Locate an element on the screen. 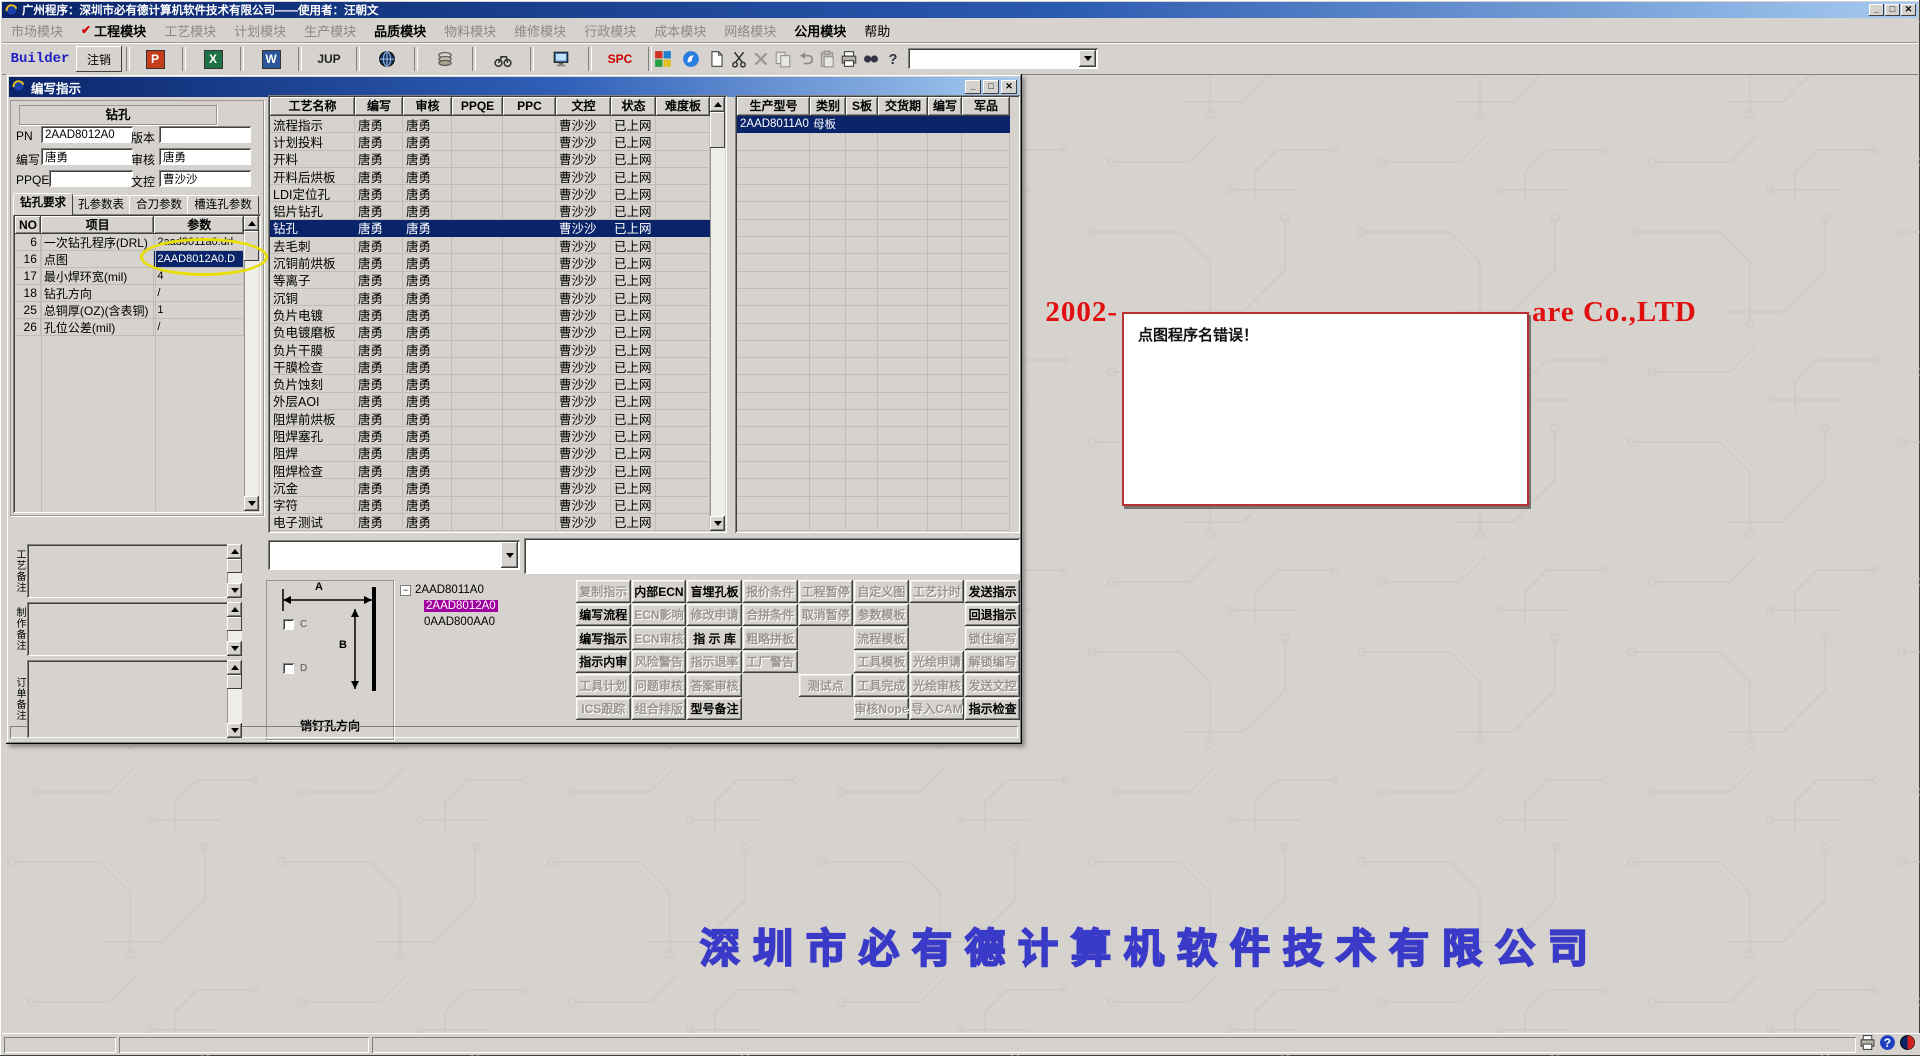 Image resolution: width=1920 pixels, height=1056 pixels. action-button: 编写指示 is located at coordinates (603, 638).